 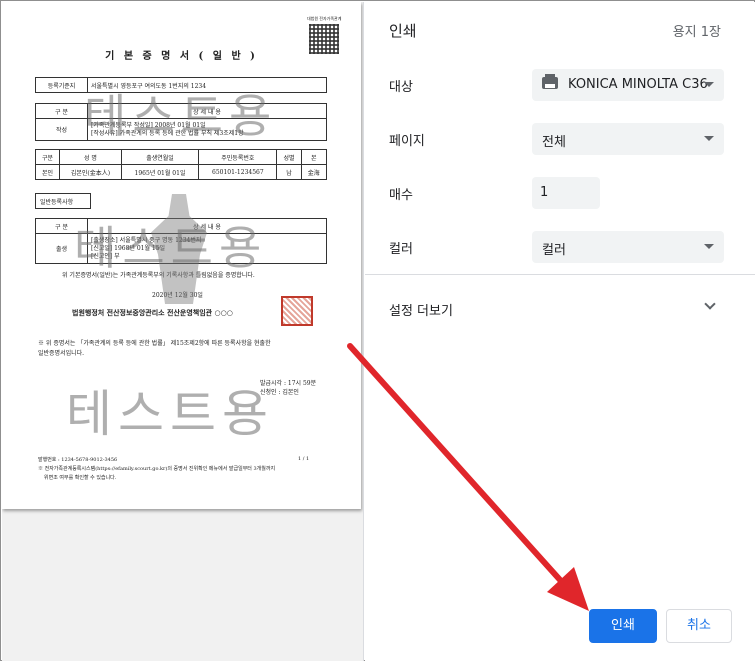 I want to click on birth-line: [신고일] 1968년 01월 15일, so click(x=128, y=248).